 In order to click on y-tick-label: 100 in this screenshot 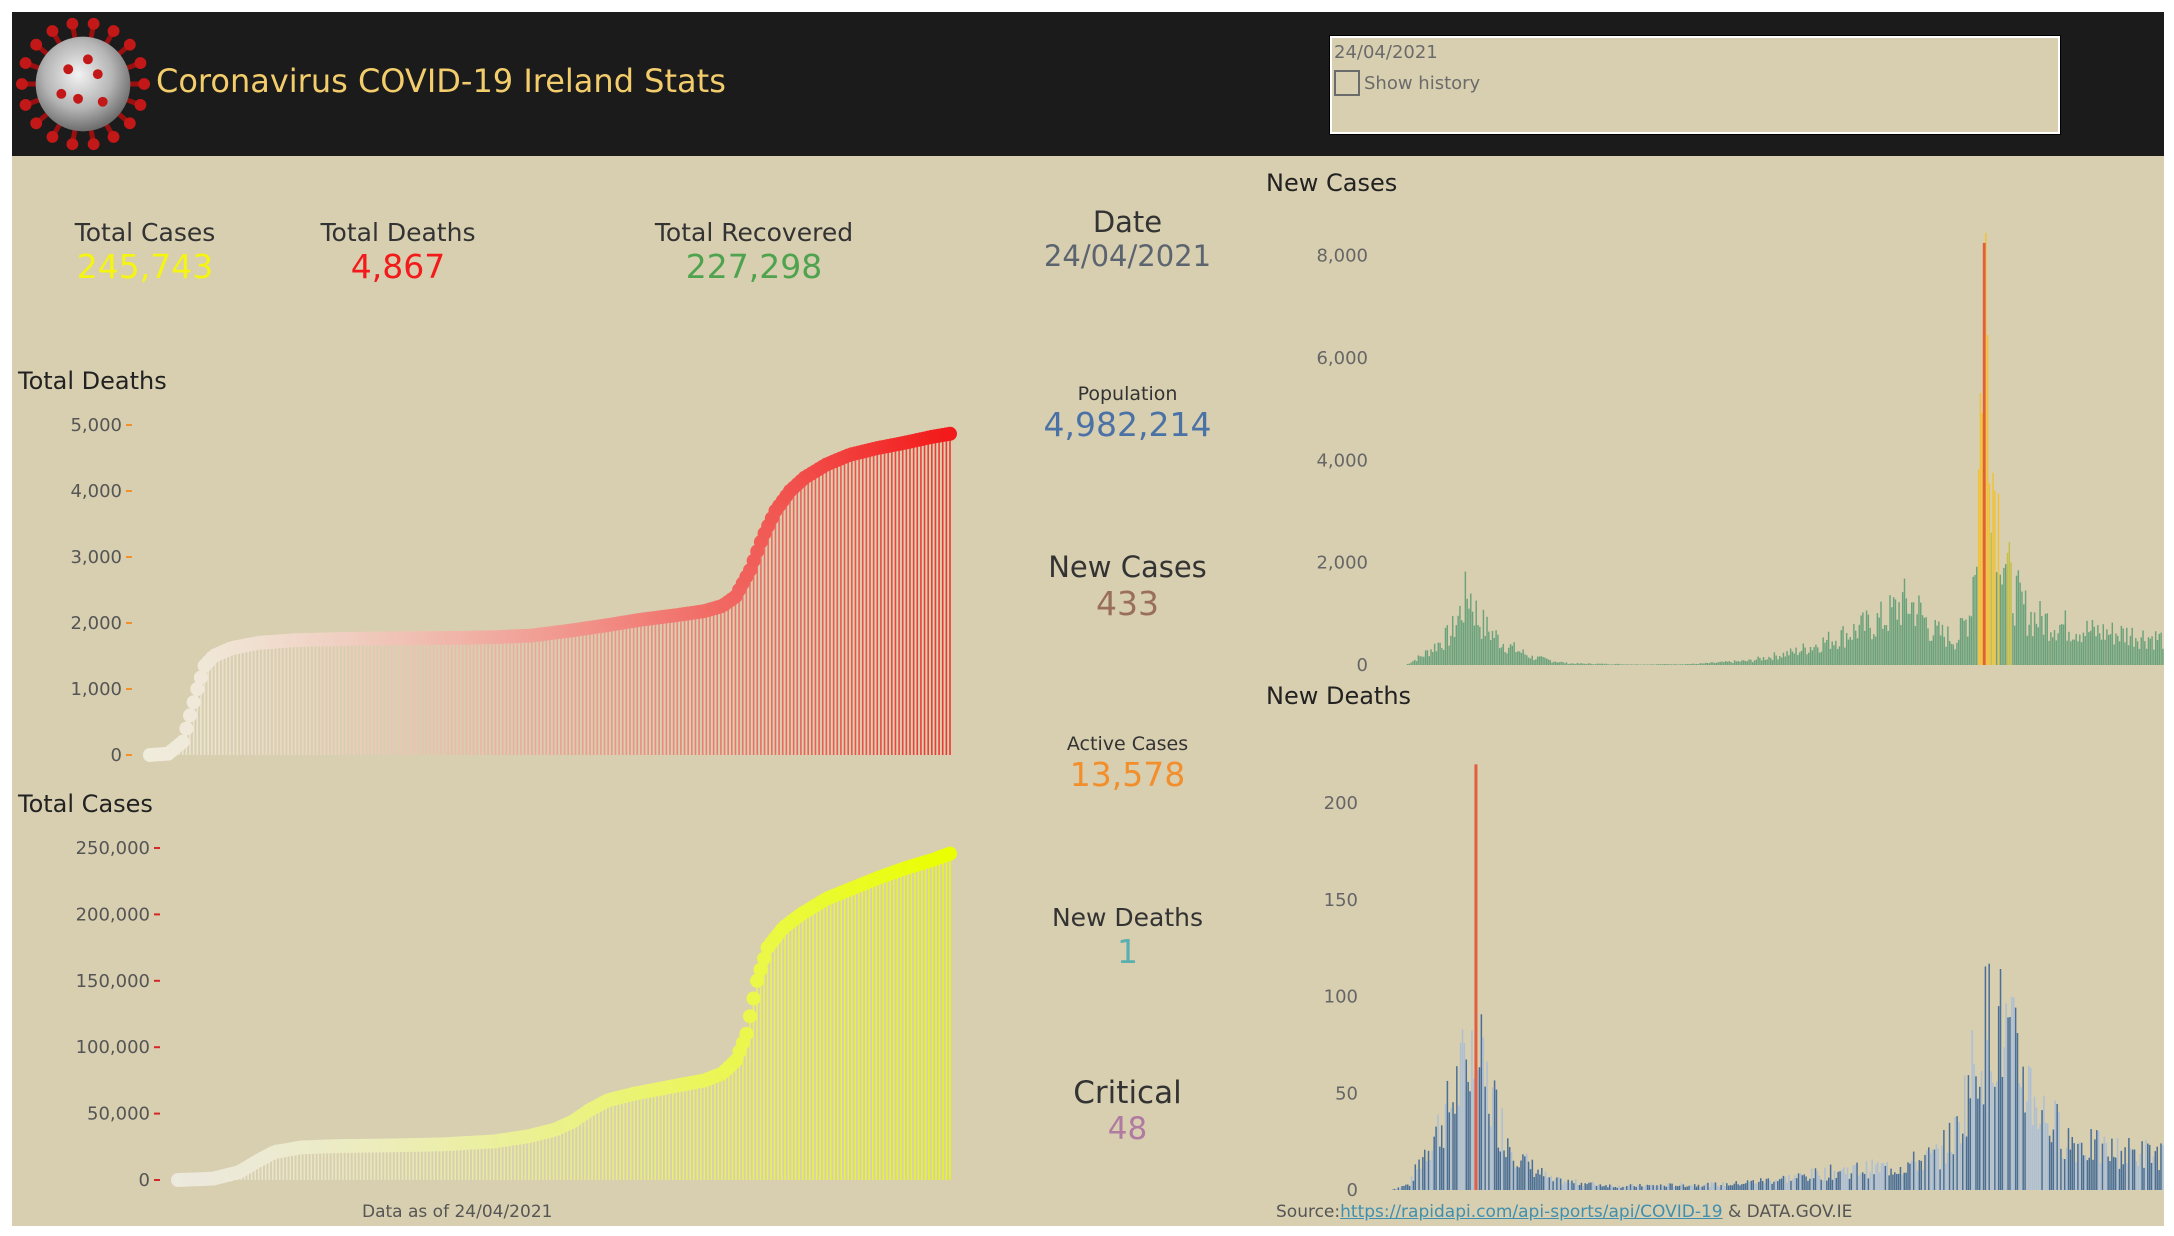, I will do `click(1341, 997)`.